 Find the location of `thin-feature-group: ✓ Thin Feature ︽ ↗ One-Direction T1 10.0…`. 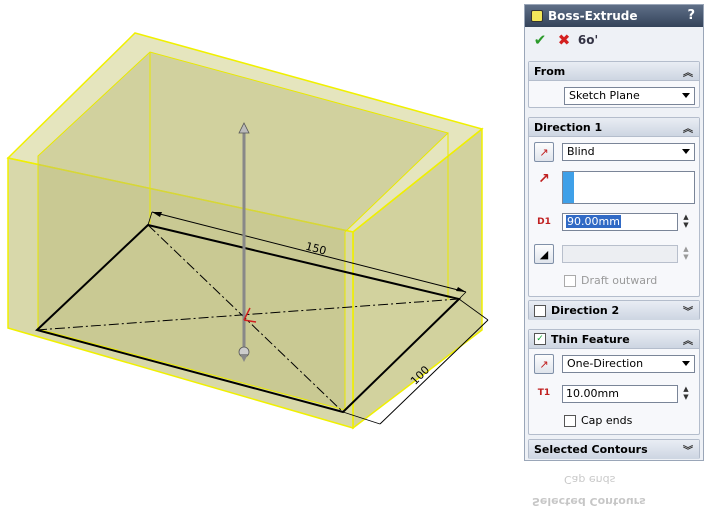

thin-feature-group: ✓ Thin Feature ︽ ↗ One-Direction T1 10.0… is located at coordinates (614, 382).